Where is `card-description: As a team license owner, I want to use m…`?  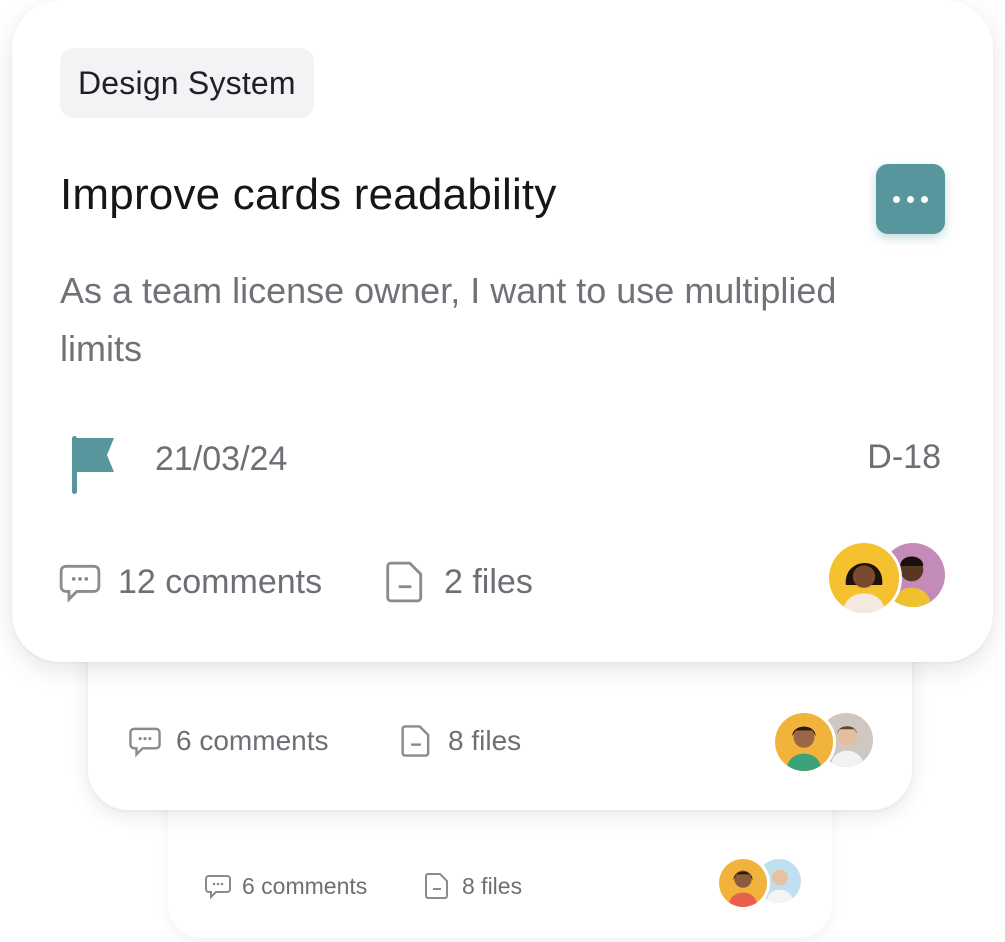
card-description: As a team license owner, I want to use m… is located at coordinates (448, 319).